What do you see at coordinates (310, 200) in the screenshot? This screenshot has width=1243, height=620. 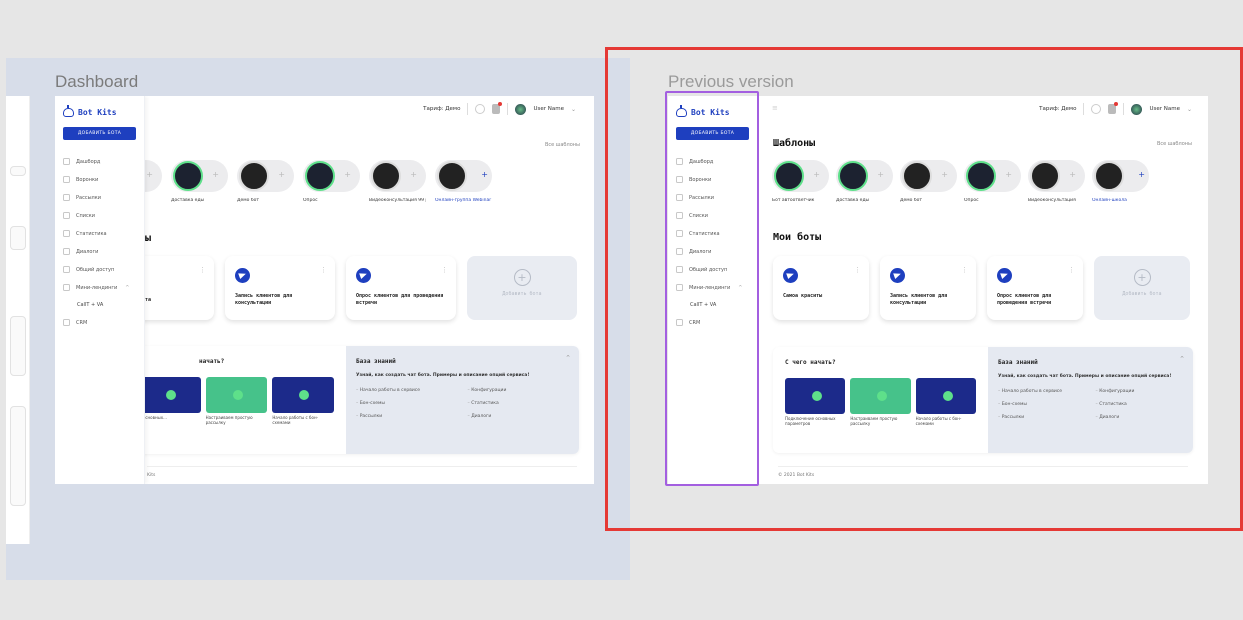 I see `template-label: Опрос` at bounding box center [310, 200].